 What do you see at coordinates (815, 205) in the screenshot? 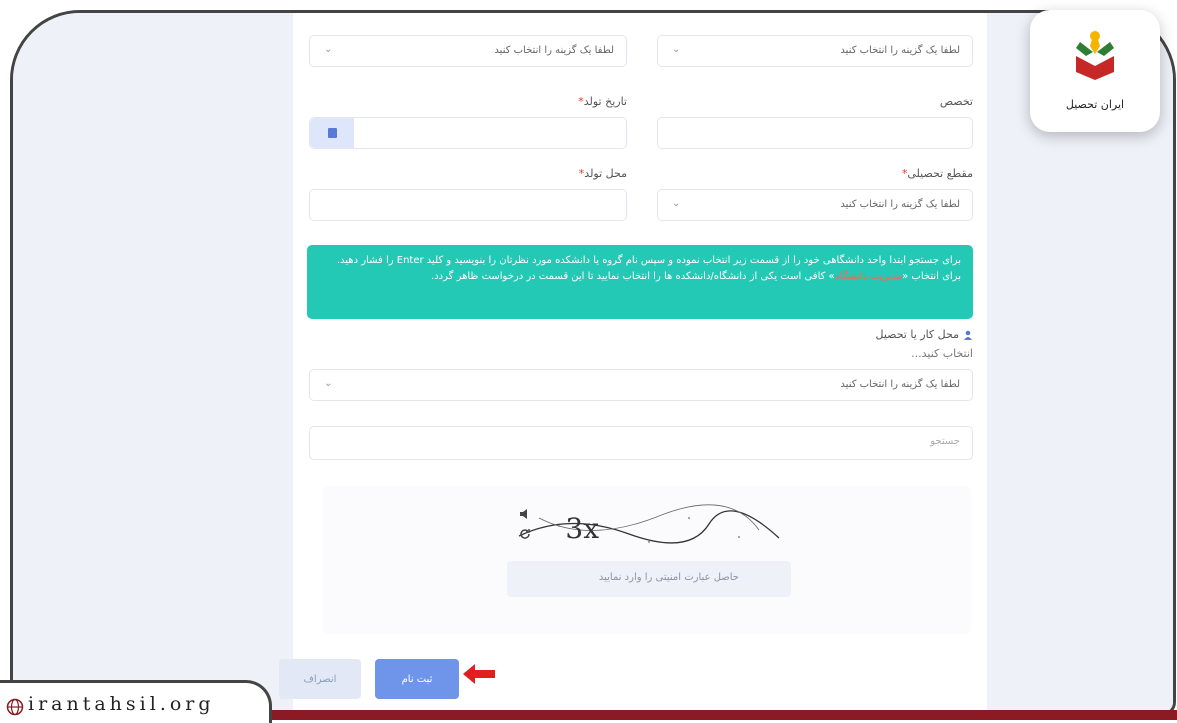
I see `education-level-select: لطفا یک گزینه را انتخاب کنید ⌄` at bounding box center [815, 205].